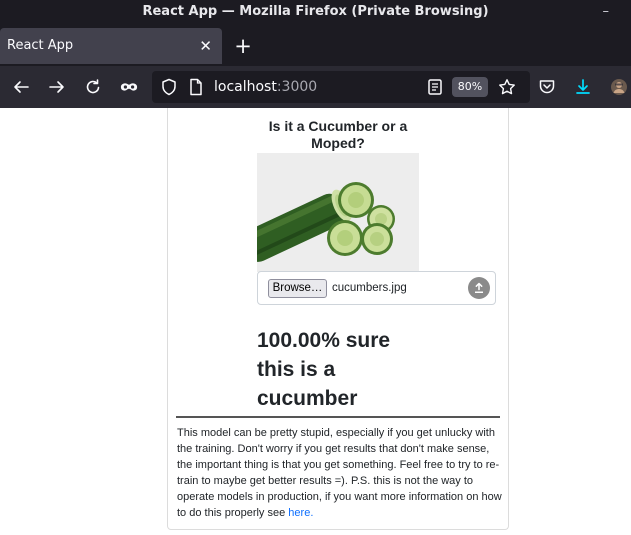 This screenshot has height=535, width=631. What do you see at coordinates (243, 46) in the screenshot?
I see `new-tab-button: +` at bounding box center [243, 46].